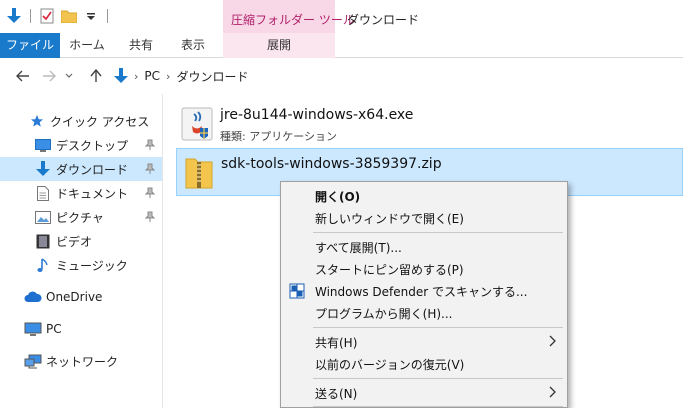  What do you see at coordinates (58, 16) in the screenshot?
I see `quick-access-toolbar` at bounding box center [58, 16].